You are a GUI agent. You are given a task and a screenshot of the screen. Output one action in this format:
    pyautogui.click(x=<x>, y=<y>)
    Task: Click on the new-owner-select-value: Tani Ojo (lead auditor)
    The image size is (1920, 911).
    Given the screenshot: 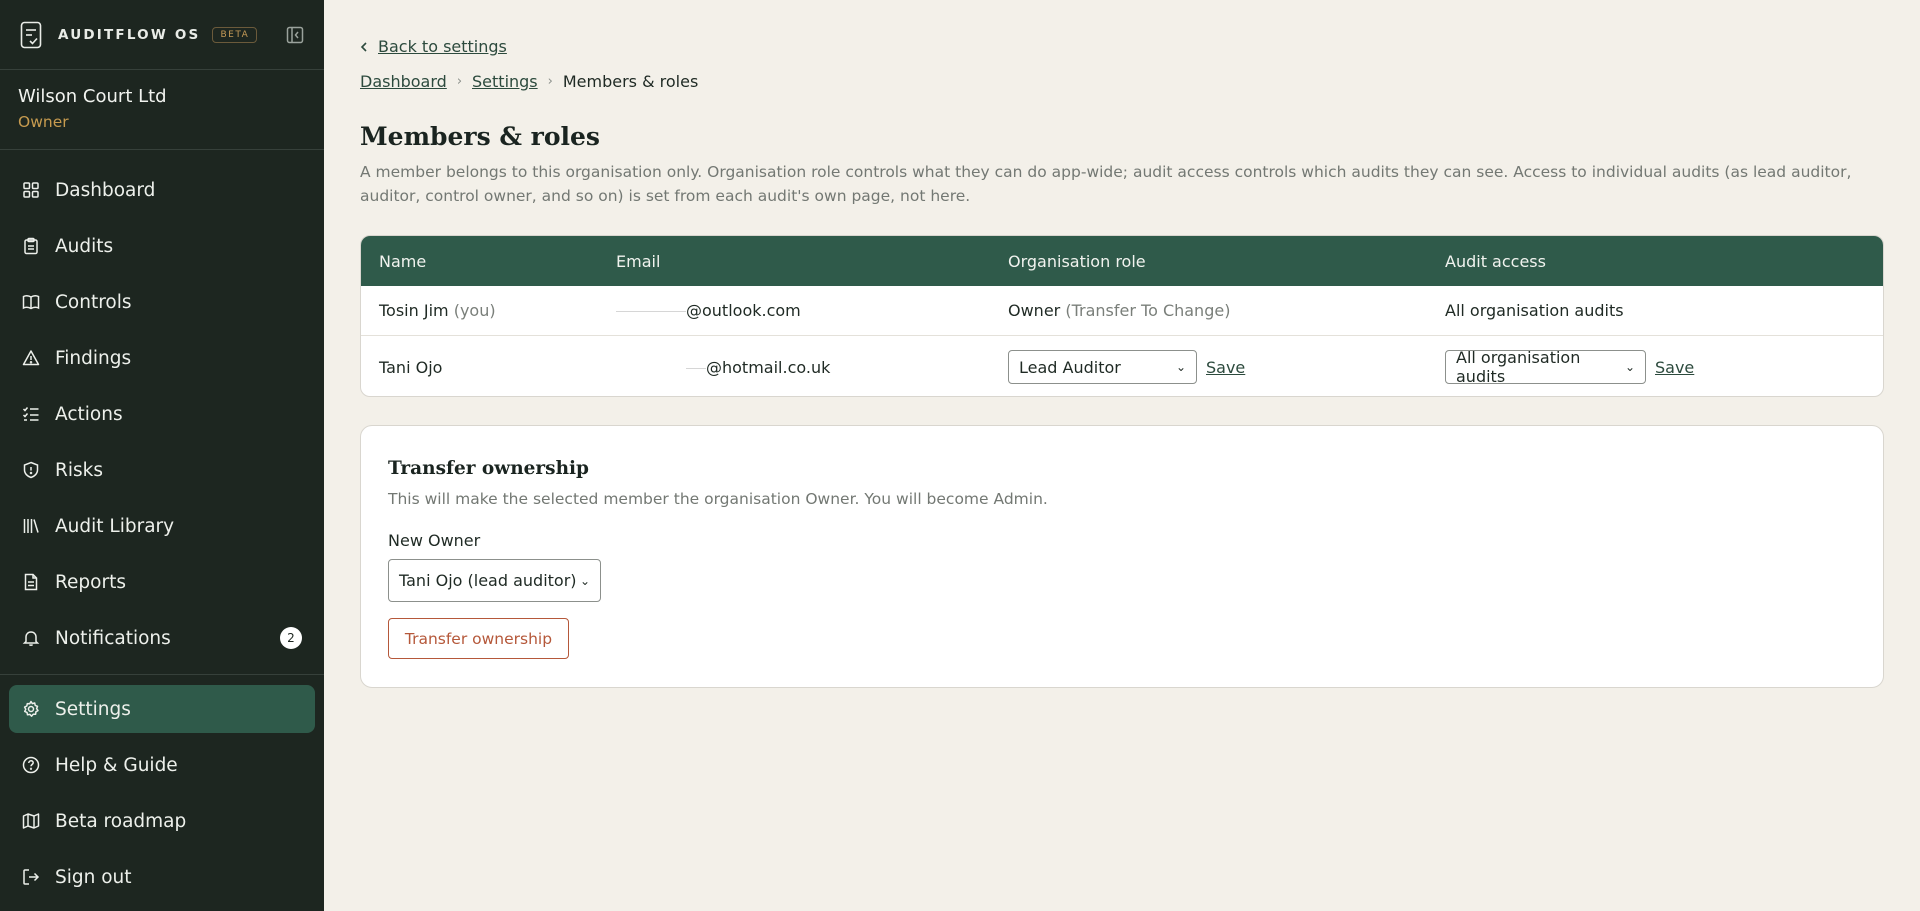 What is the action you would take?
    pyautogui.click(x=488, y=580)
    